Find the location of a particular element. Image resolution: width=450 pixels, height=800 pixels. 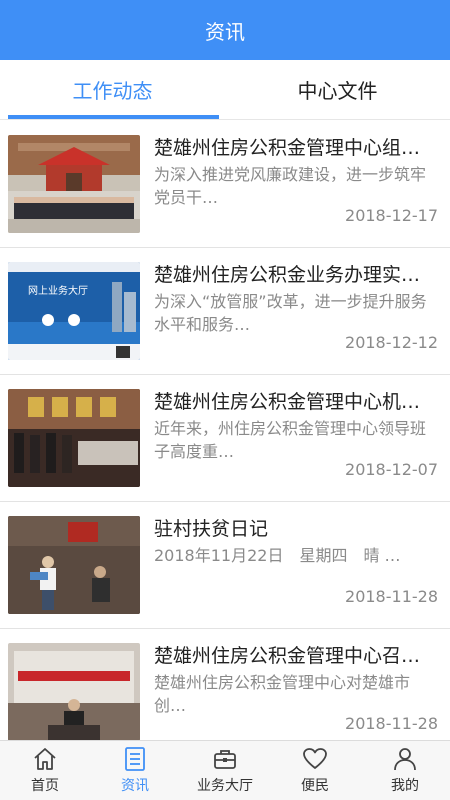

tab-mine: 我的 is located at coordinates (405, 770).